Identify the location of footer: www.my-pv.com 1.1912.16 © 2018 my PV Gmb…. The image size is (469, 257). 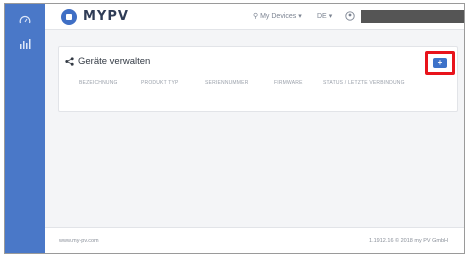
(254, 240).